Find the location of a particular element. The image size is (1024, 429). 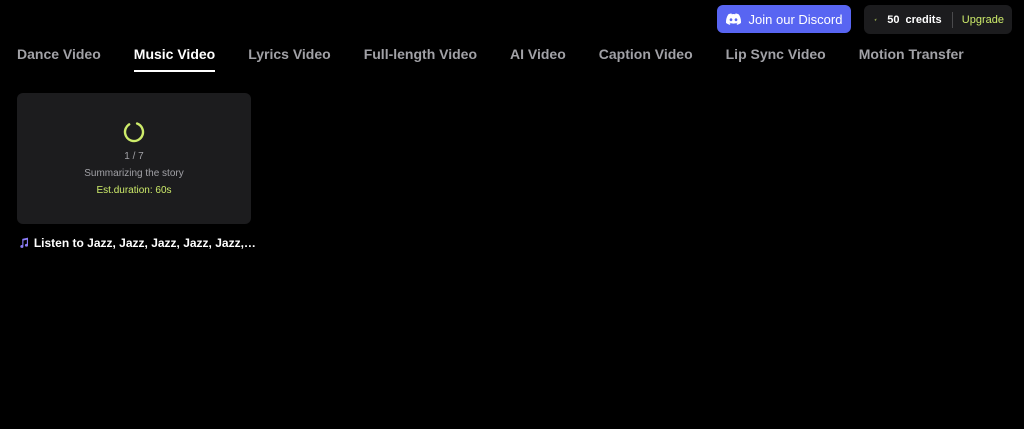

discord-icon is located at coordinates (733, 19).